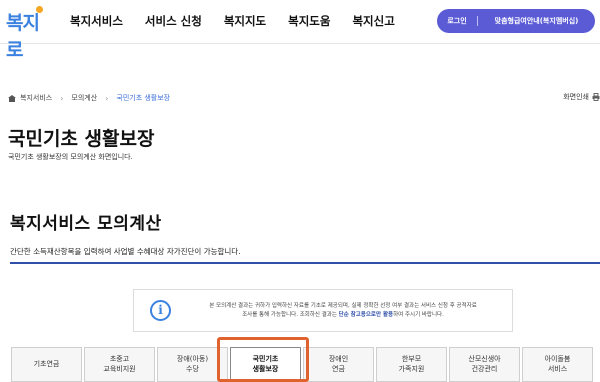 This screenshot has height=382, width=600. Describe the element at coordinates (173, 21) in the screenshot. I see `nav-item-service-apply: 서비스 신청` at that location.